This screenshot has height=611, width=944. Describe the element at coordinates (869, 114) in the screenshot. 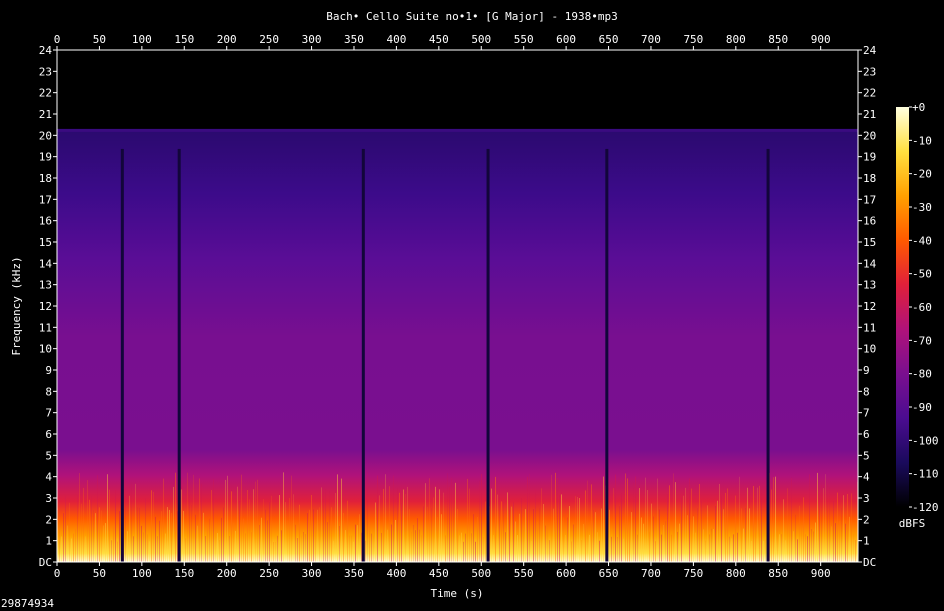

I see `y-tick-label-right: 21` at that location.